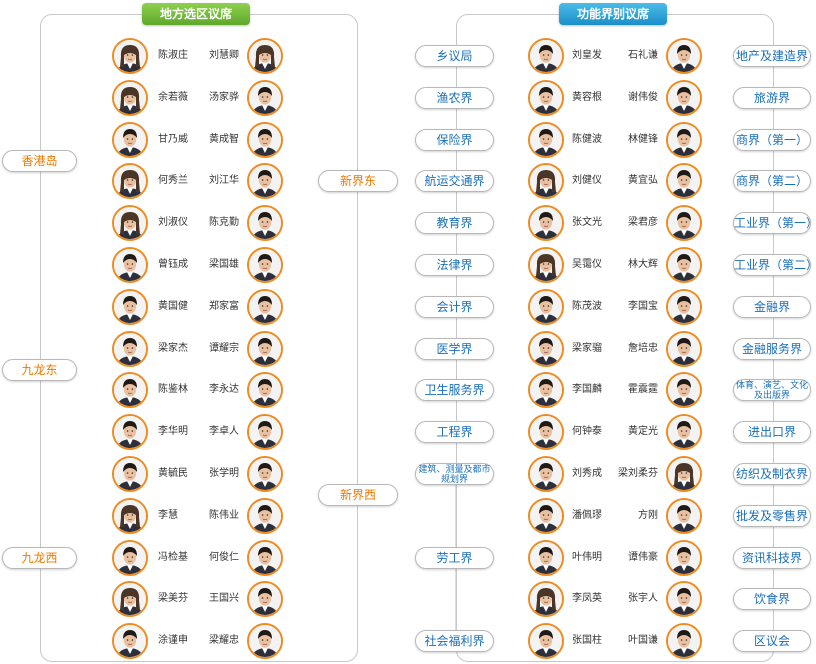 The image size is (816, 664). Describe the element at coordinates (772, 56) in the screenshot. I see `sector-label-right: 地产及建造界` at that location.